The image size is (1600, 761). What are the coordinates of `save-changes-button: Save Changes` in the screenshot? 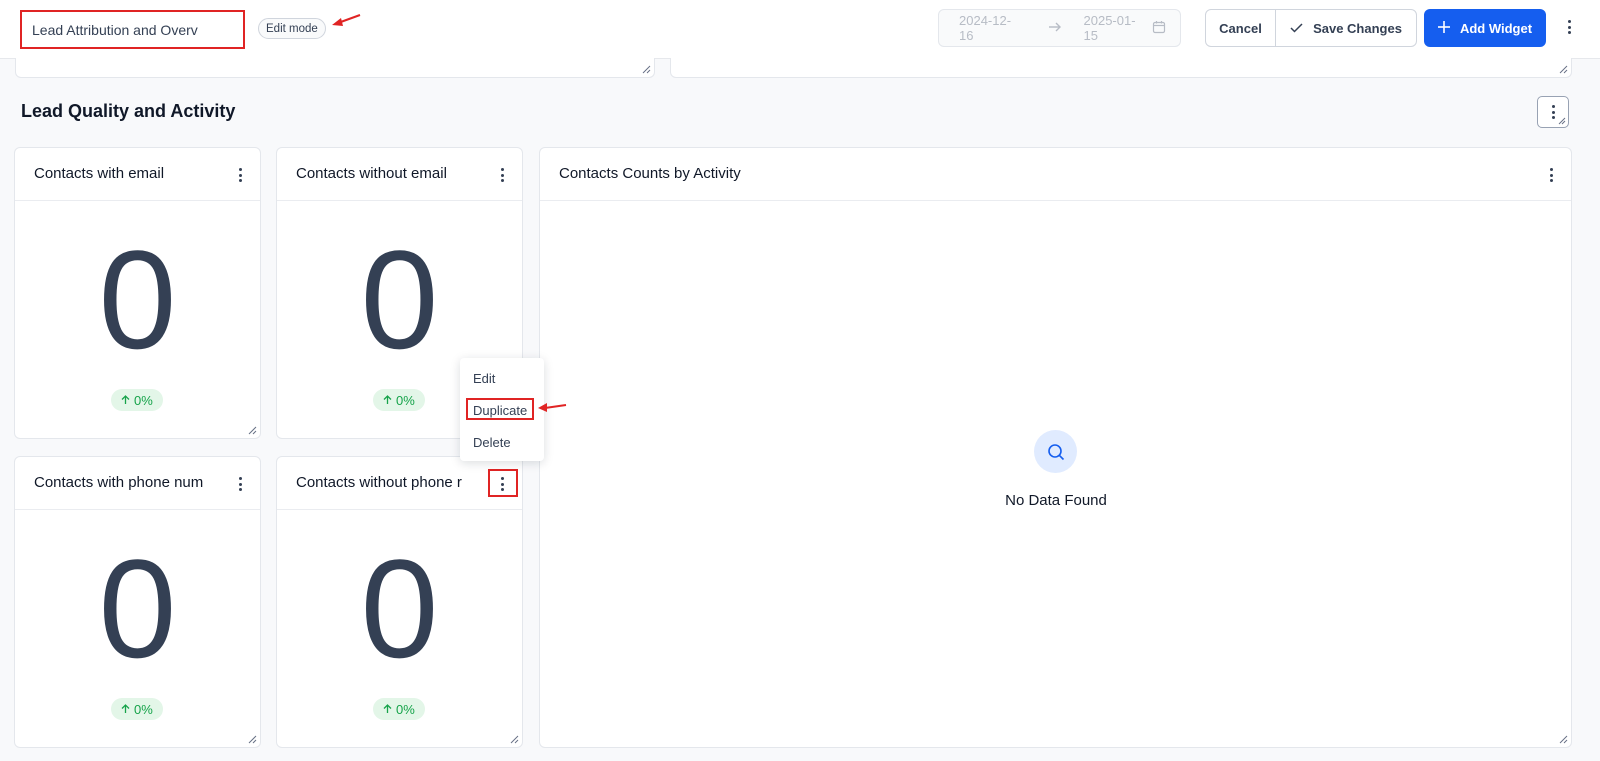 It's located at (1346, 28).